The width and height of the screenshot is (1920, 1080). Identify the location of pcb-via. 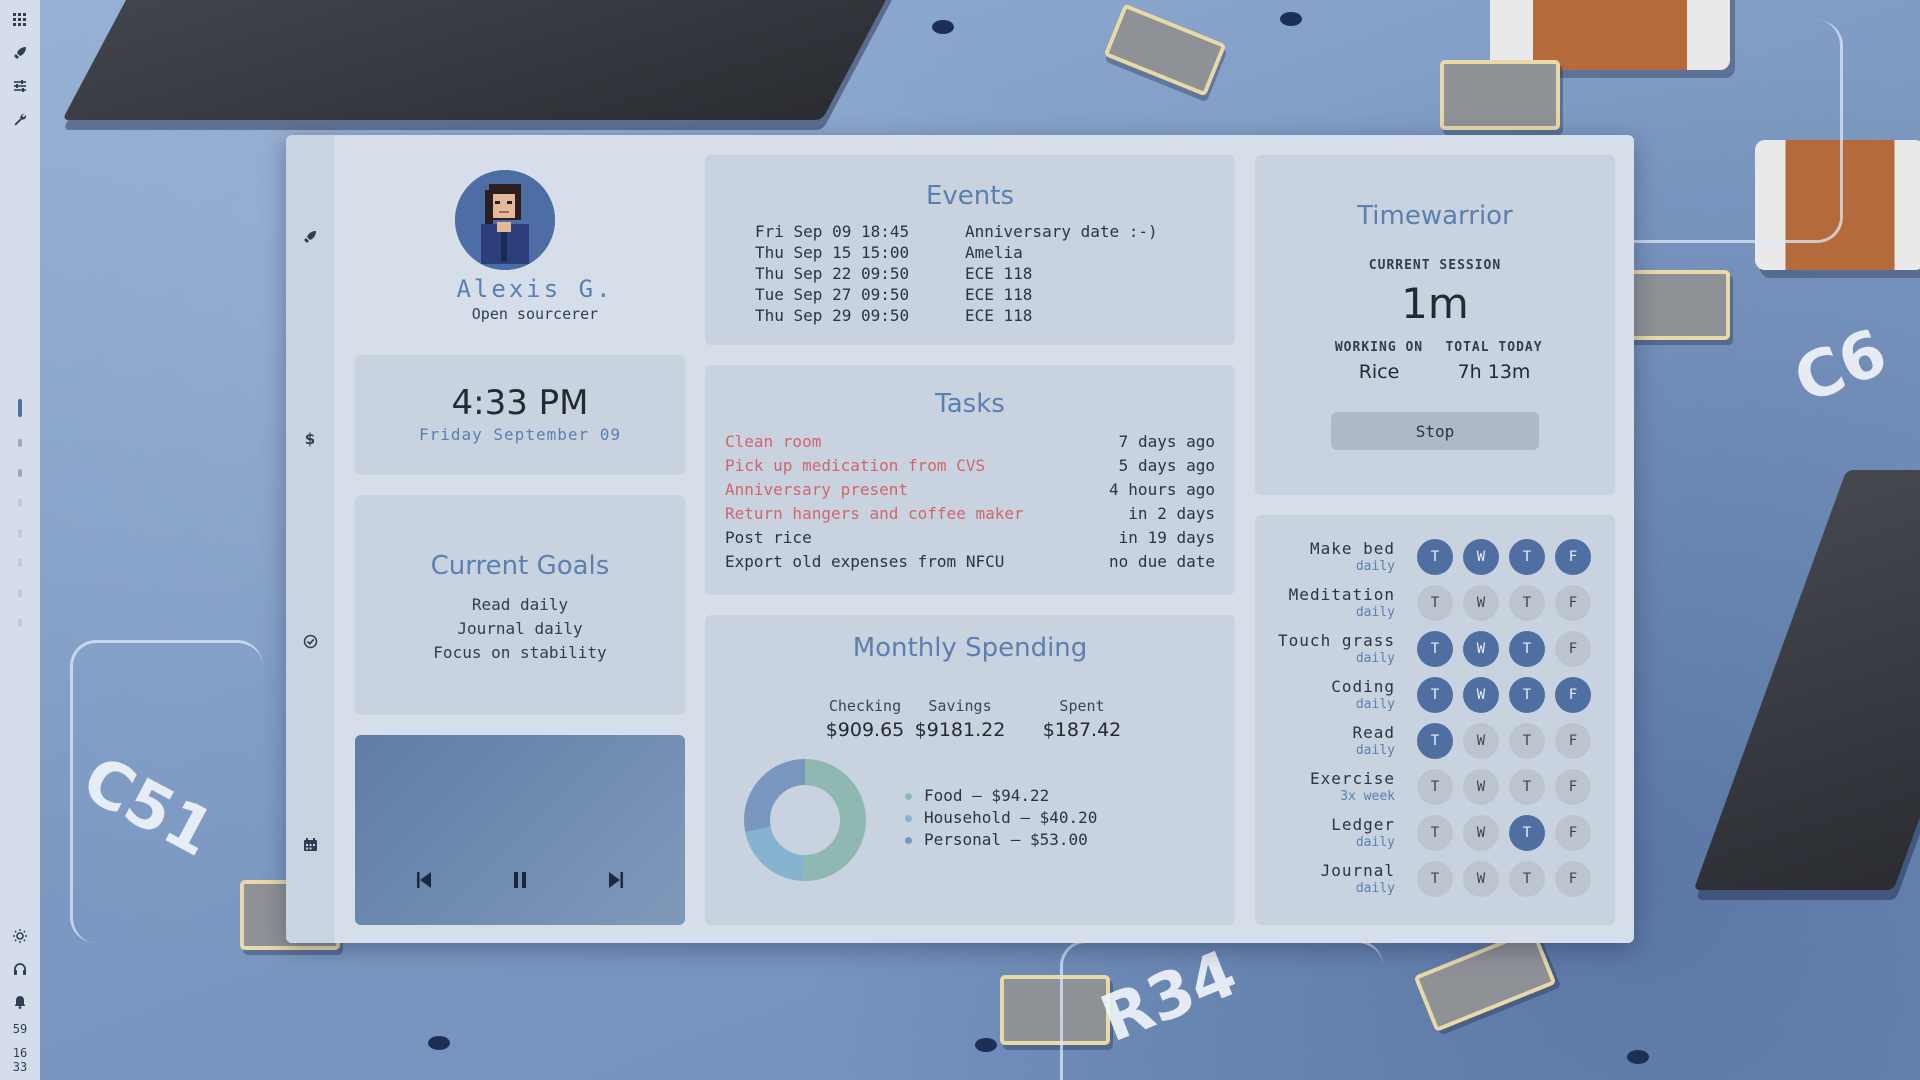
(439, 1043).